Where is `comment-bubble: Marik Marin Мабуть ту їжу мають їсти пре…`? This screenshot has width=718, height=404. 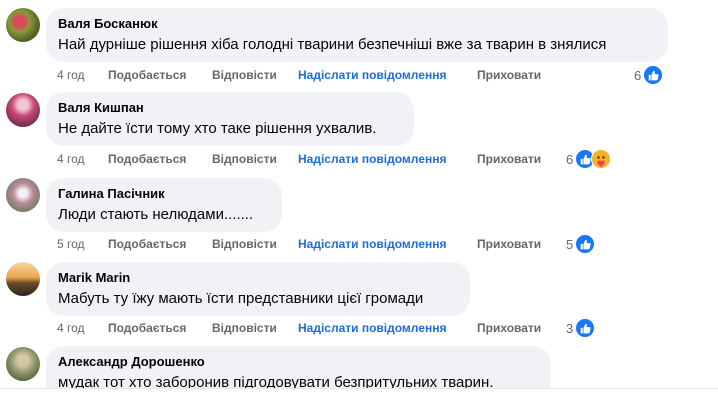
comment-bubble: Marik Marin Мабуть ту їжу мають їсти пре… is located at coordinates (258, 289).